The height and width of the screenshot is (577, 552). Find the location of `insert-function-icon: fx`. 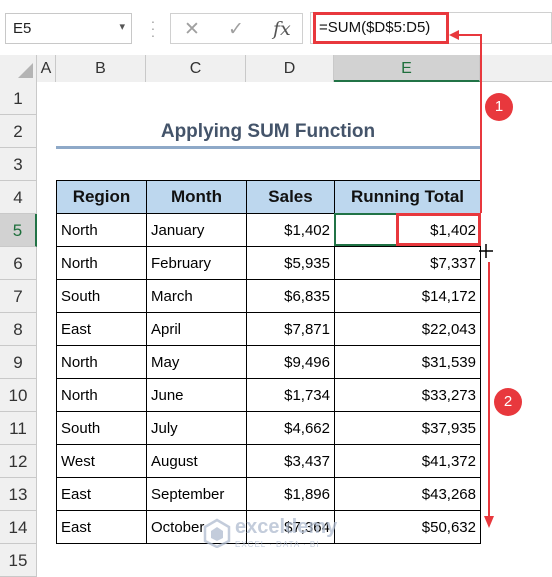

insert-function-icon: fx is located at coordinates (282, 29).